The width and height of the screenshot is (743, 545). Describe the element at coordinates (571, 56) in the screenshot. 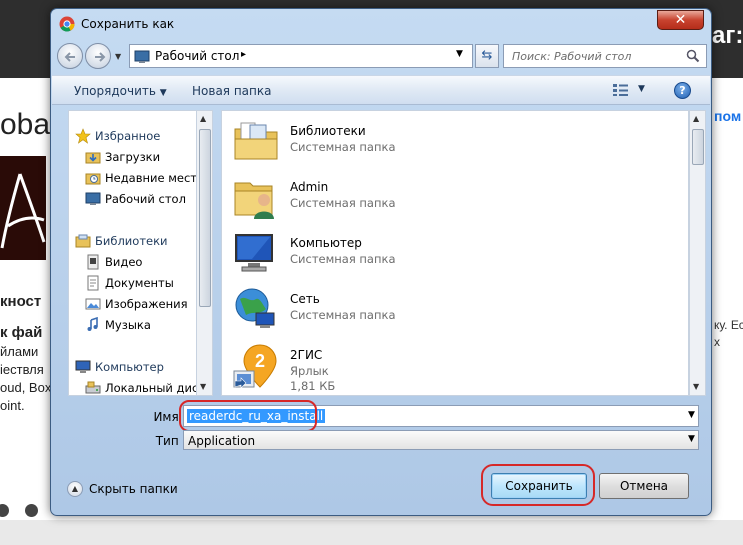

I see `search-input: Поиск: Рабочий стол` at that location.